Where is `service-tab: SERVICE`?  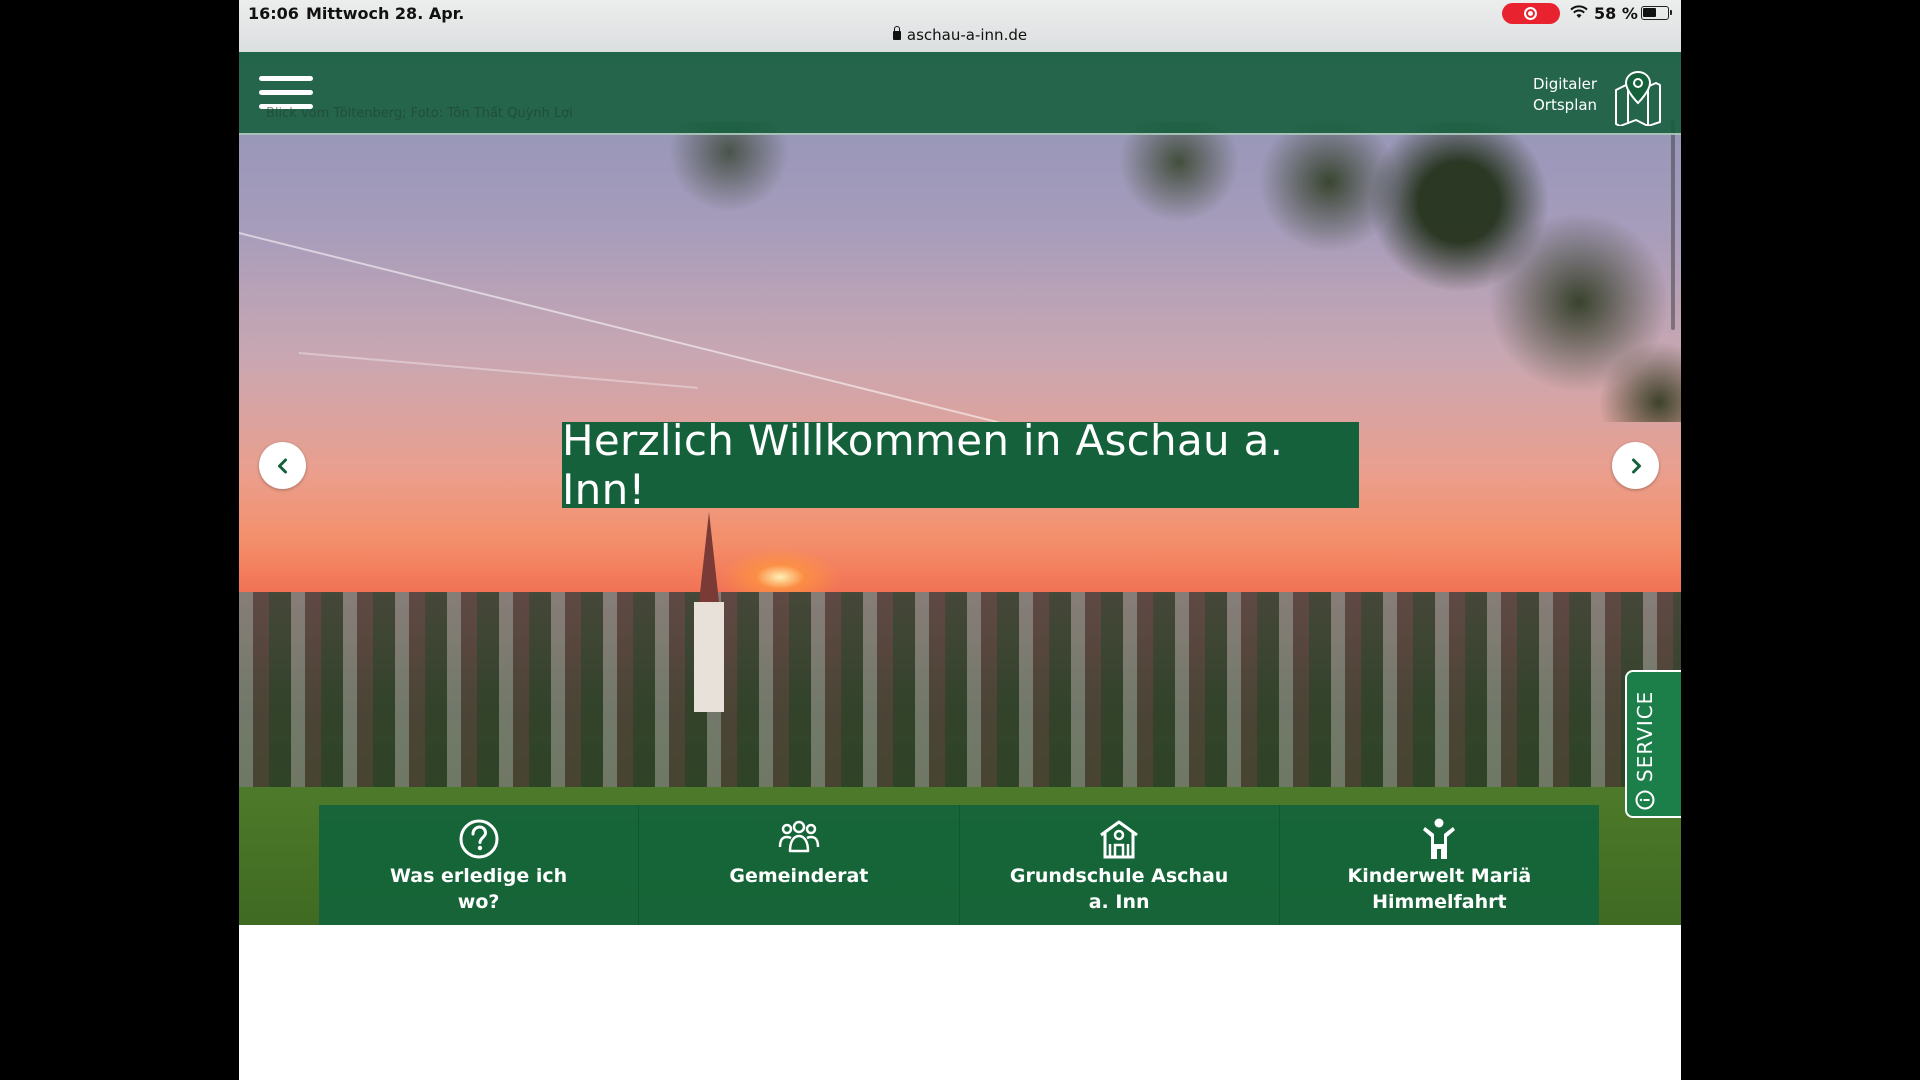
service-tab: SERVICE is located at coordinates (1653, 744).